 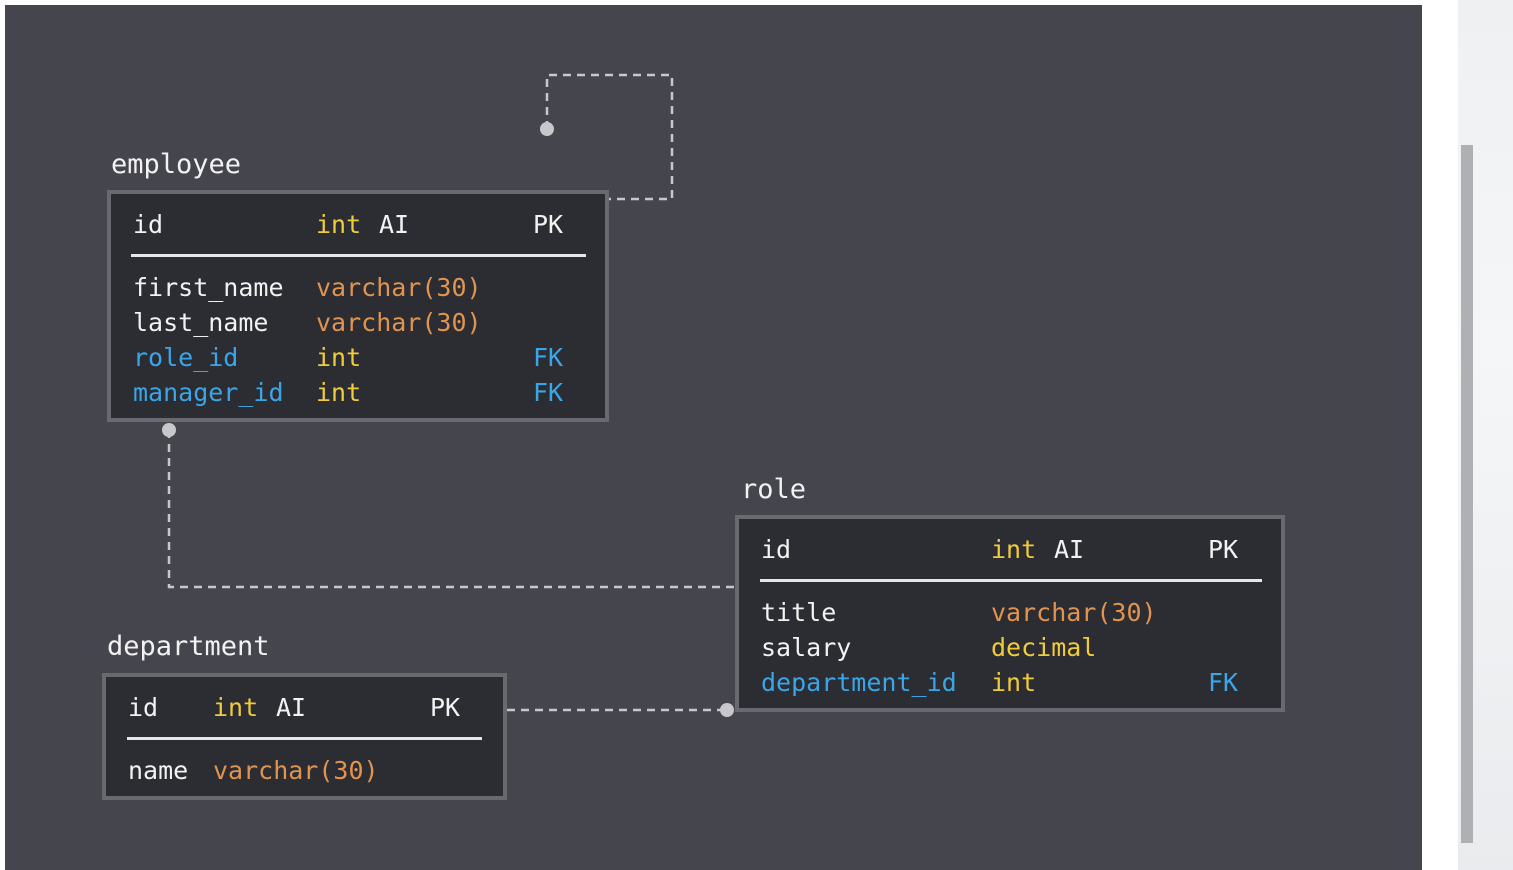 I want to click on employee-pk-row: id int AI PK, so click(x=358, y=224).